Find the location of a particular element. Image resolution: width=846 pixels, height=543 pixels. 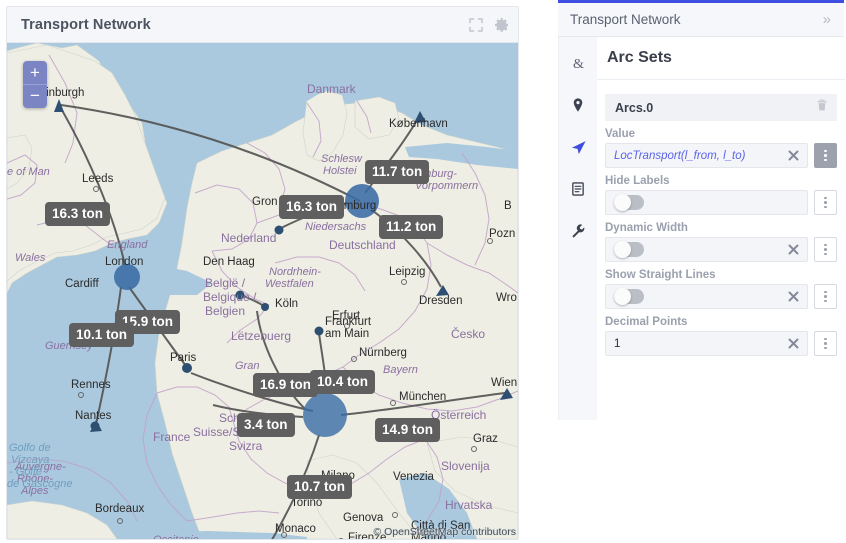

dynamic-width-menu-button is located at coordinates (825, 249).